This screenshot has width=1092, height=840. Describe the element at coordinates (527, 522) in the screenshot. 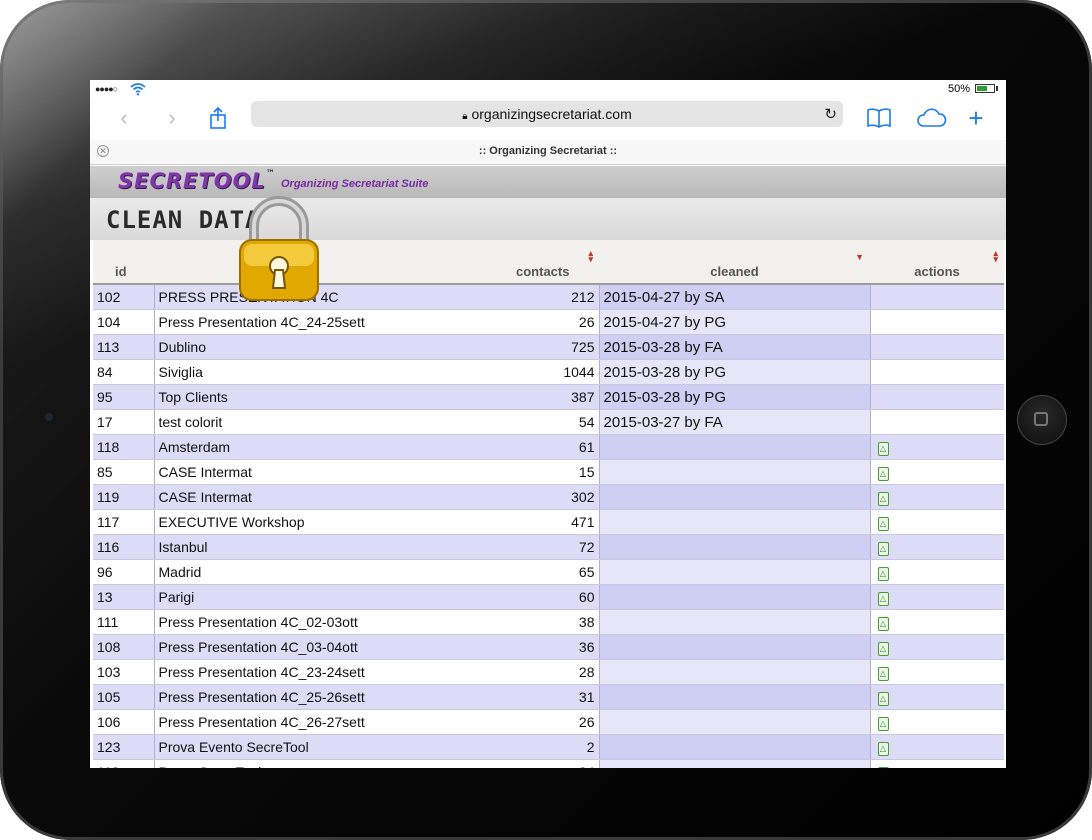

I see `row-contacts: 471` at that location.